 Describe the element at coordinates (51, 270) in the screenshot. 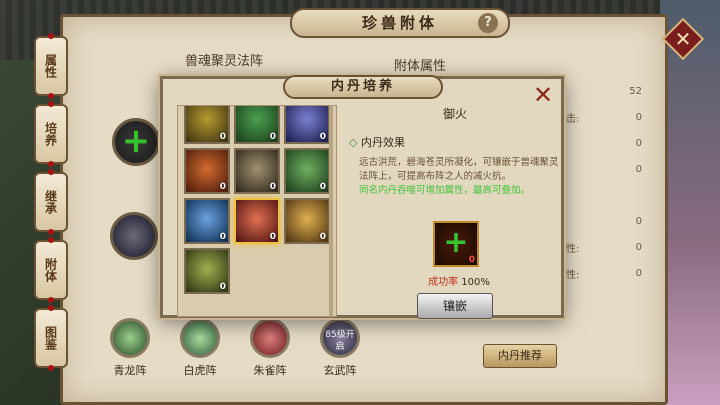

I see `tab-attach: 附体` at that location.